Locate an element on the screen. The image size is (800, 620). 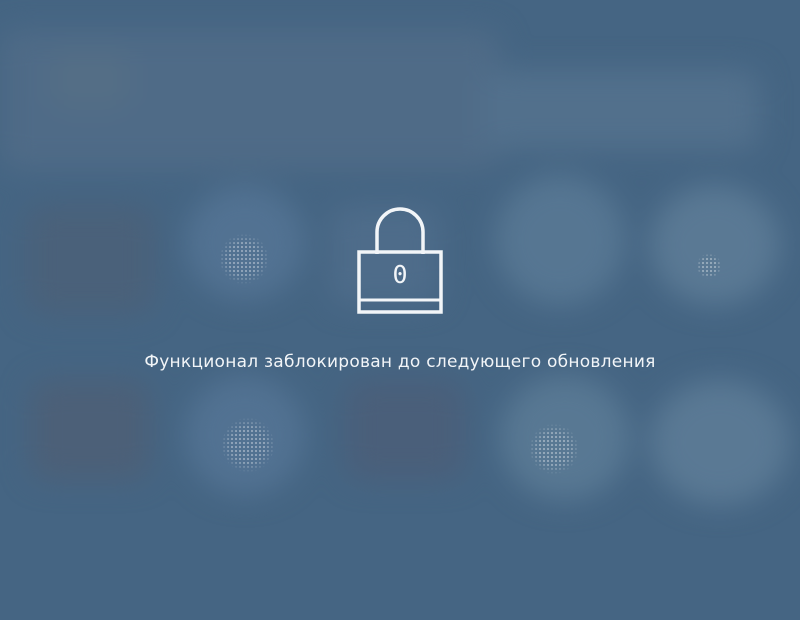
blurred-avatar-r1-c5 is located at coordinates (715, 245).